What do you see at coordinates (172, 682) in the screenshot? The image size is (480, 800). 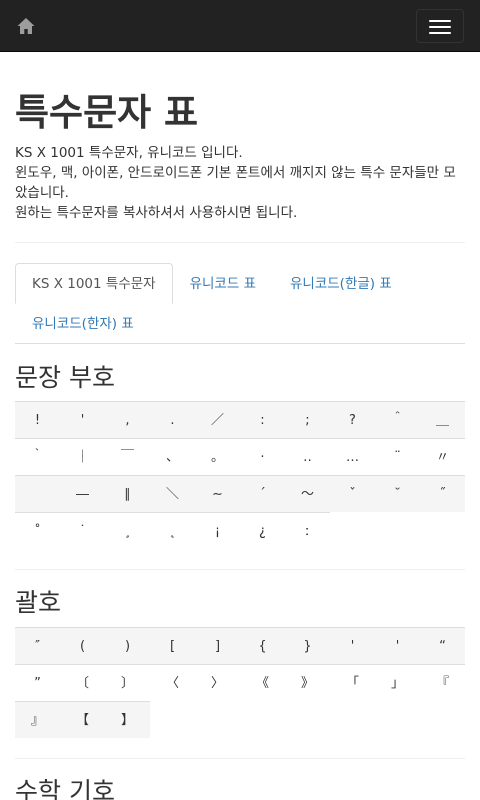 I see `char-cell: 〈` at bounding box center [172, 682].